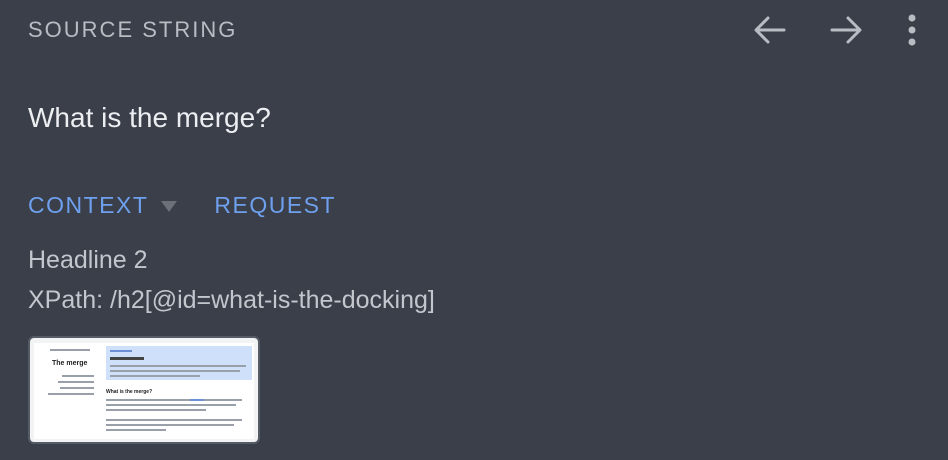  Describe the element at coordinates (129, 392) in the screenshot. I see `thumbnail-section-heading: What is the merge?` at that location.